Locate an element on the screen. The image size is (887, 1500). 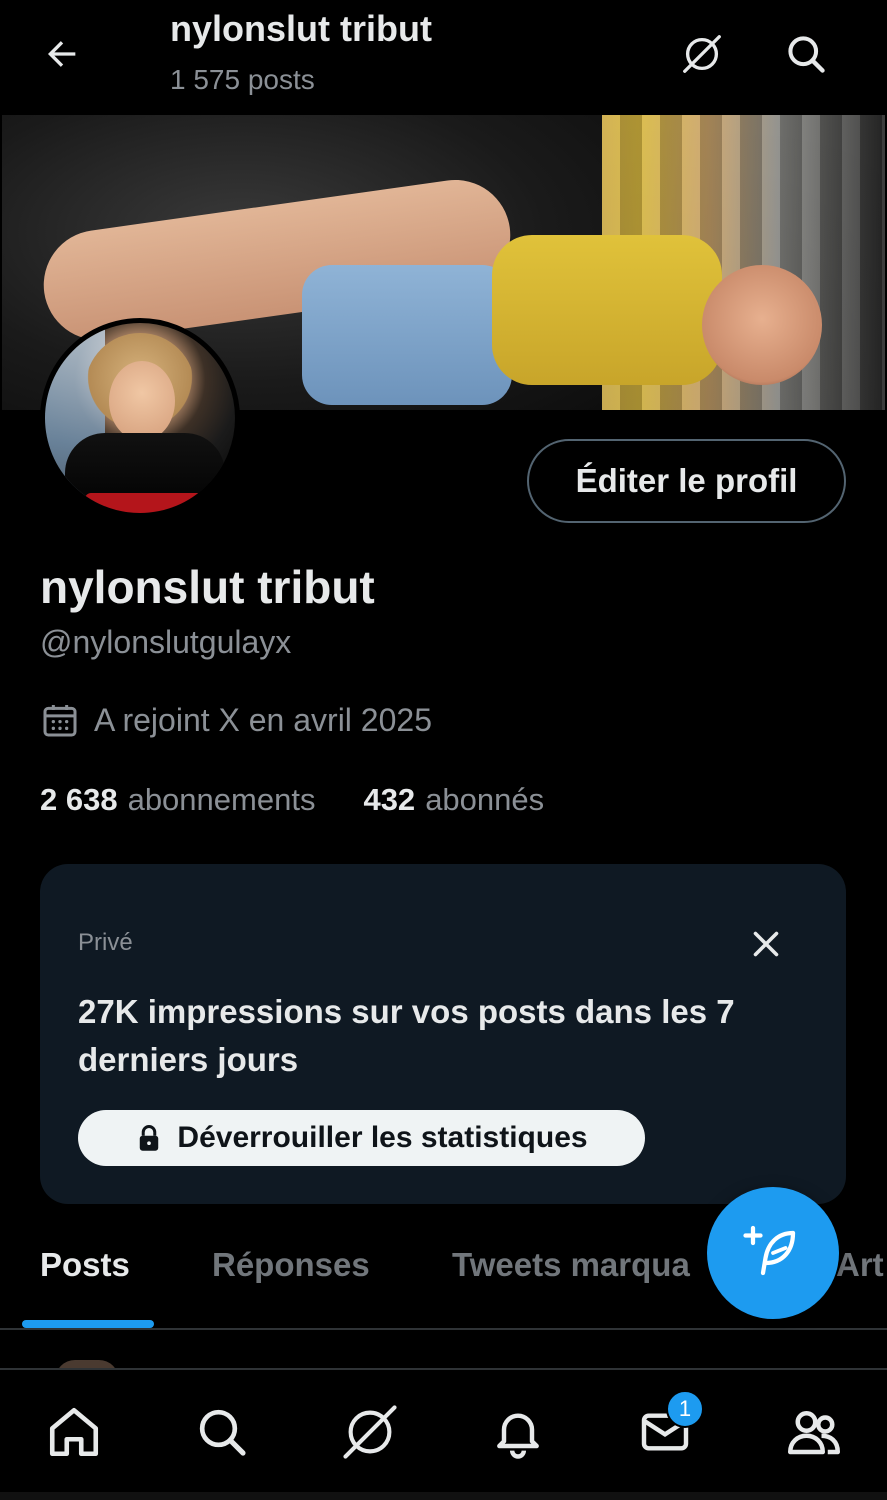
following-link: 2 638 abonnements is located at coordinates (177, 800).